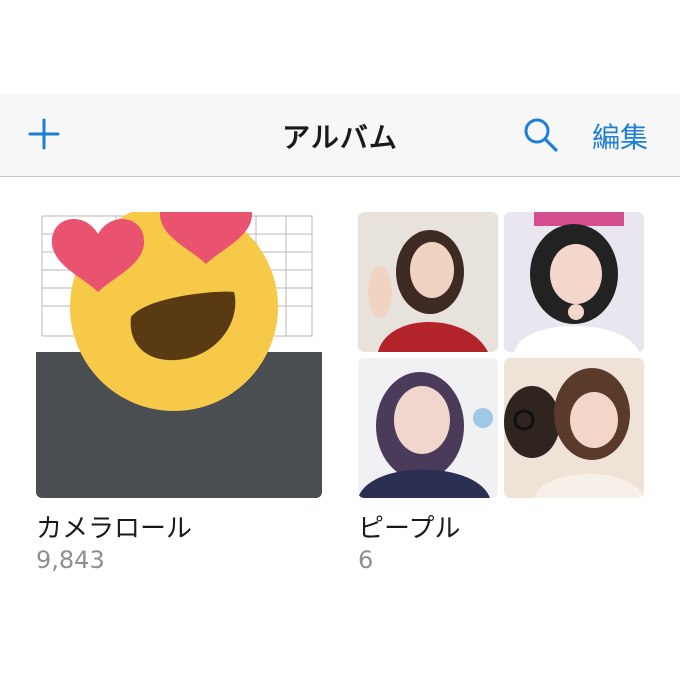  I want to click on plus-icon, so click(44, 134).